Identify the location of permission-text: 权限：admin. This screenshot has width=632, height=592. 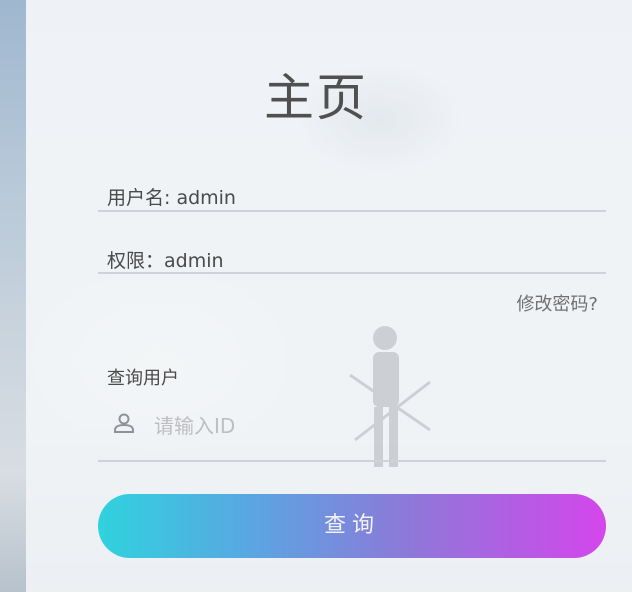
(165, 261).